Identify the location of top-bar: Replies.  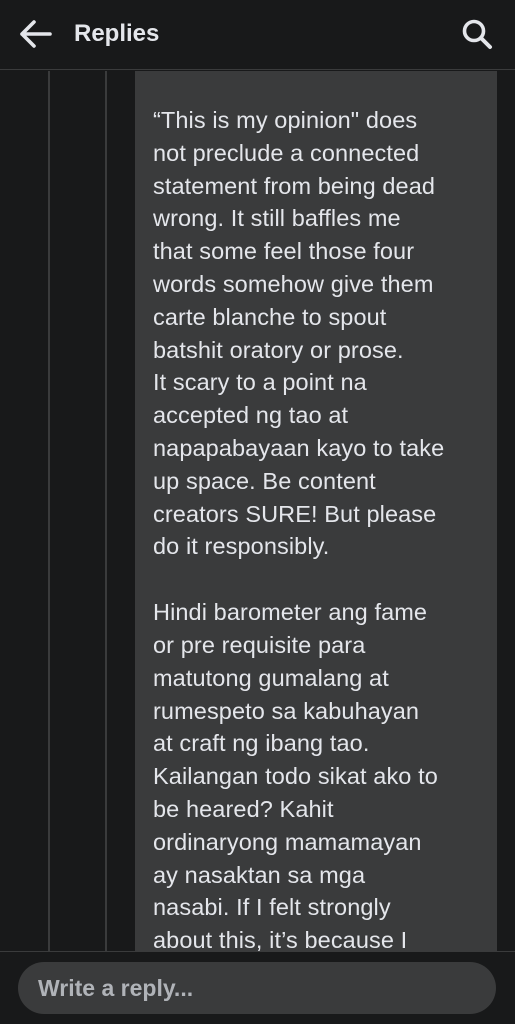
(257, 35).